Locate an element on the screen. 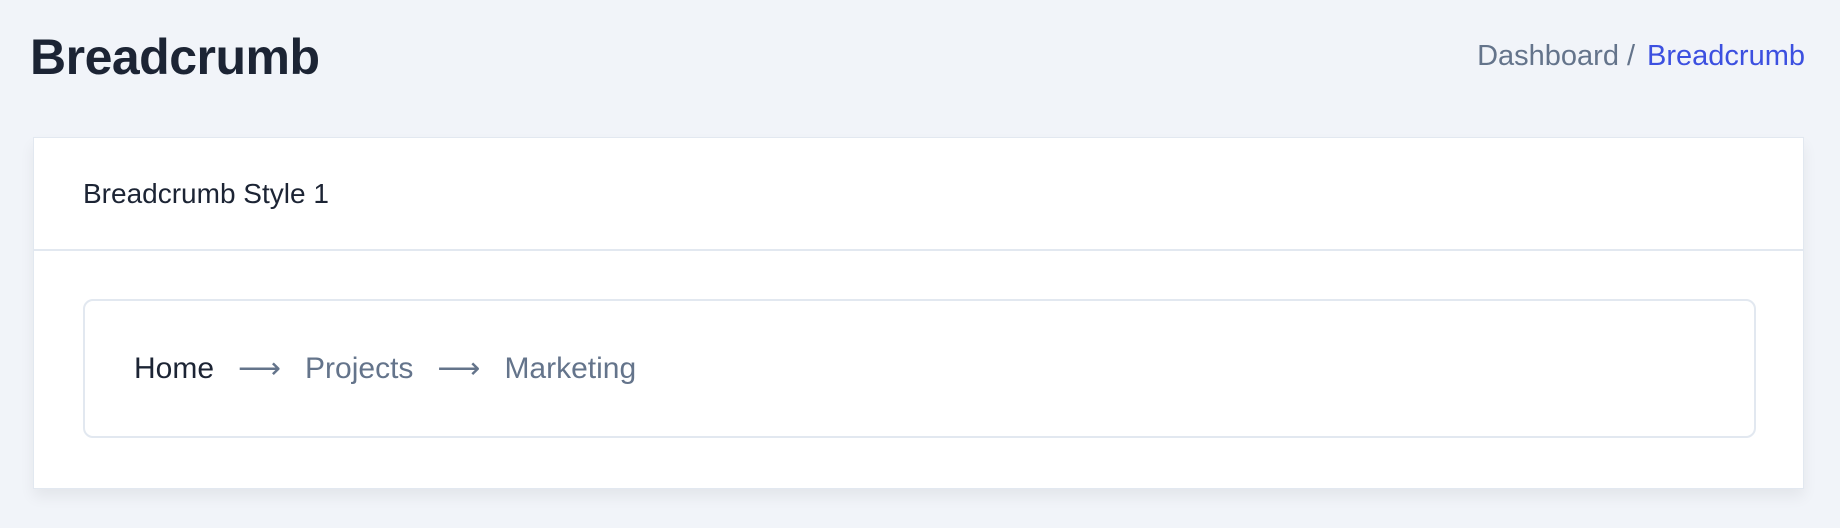 The height and width of the screenshot is (528, 1840). breadcrumb-link-dashboard: Dashboard is located at coordinates (1548, 56).